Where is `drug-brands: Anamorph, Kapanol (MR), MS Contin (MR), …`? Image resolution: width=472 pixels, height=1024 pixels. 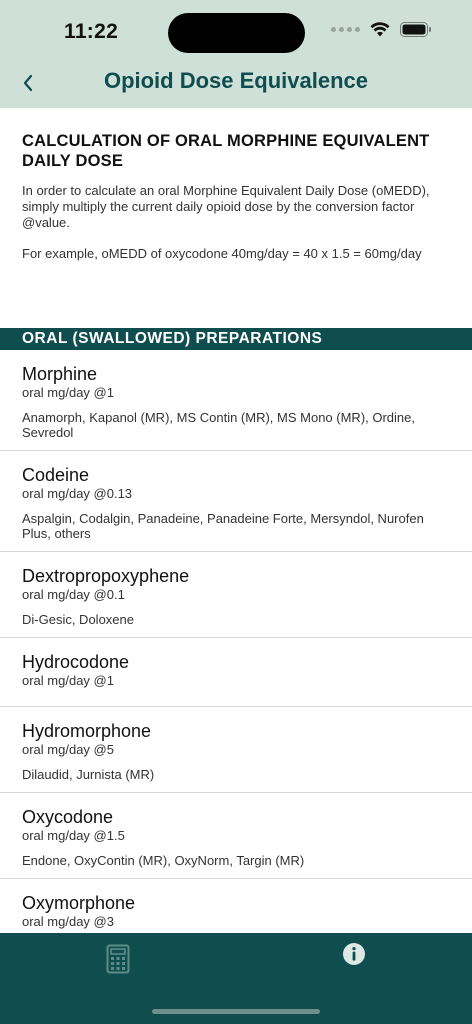 drug-brands: Anamorph, Kapanol (MR), MS Contin (MR), … is located at coordinates (218, 425).